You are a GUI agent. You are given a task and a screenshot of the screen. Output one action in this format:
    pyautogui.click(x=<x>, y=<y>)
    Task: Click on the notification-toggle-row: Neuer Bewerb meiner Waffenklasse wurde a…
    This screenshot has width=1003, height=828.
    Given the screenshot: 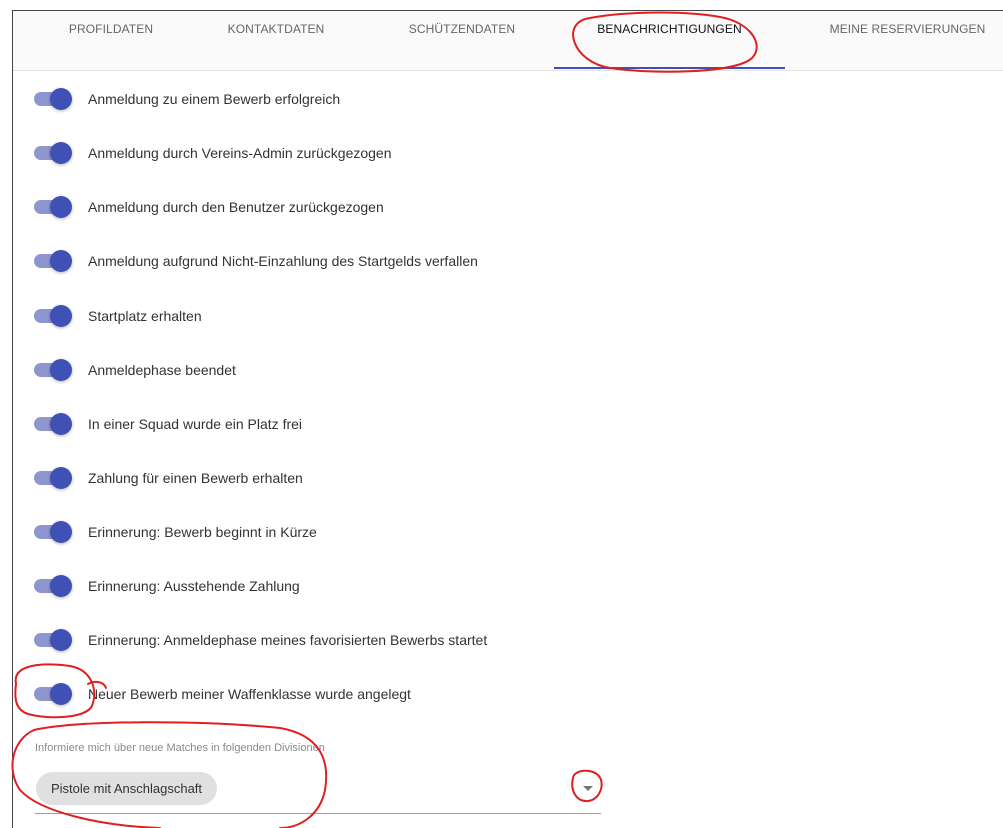 What is the action you would take?
    pyautogui.click(x=221, y=694)
    